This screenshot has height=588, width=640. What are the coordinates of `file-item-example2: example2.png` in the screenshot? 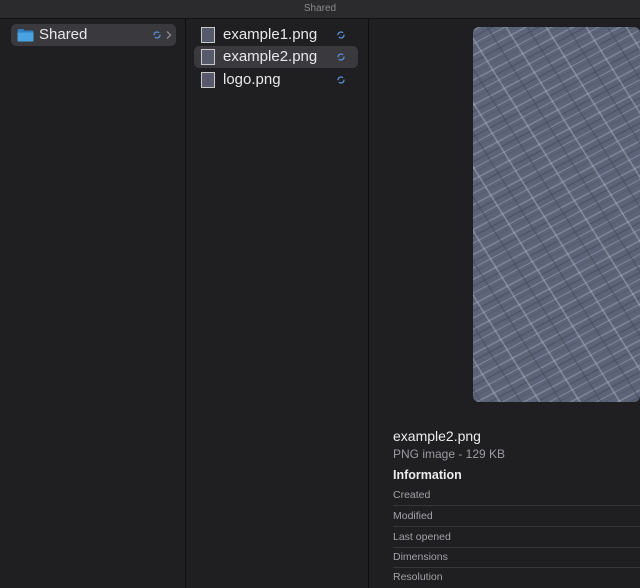 It's located at (276, 57).